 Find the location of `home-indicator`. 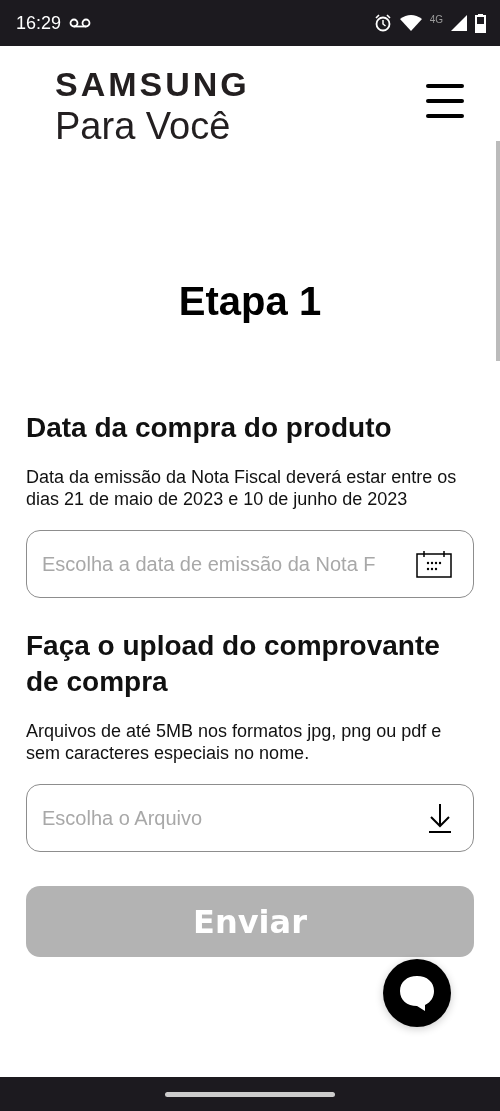

home-indicator is located at coordinates (250, 1094).